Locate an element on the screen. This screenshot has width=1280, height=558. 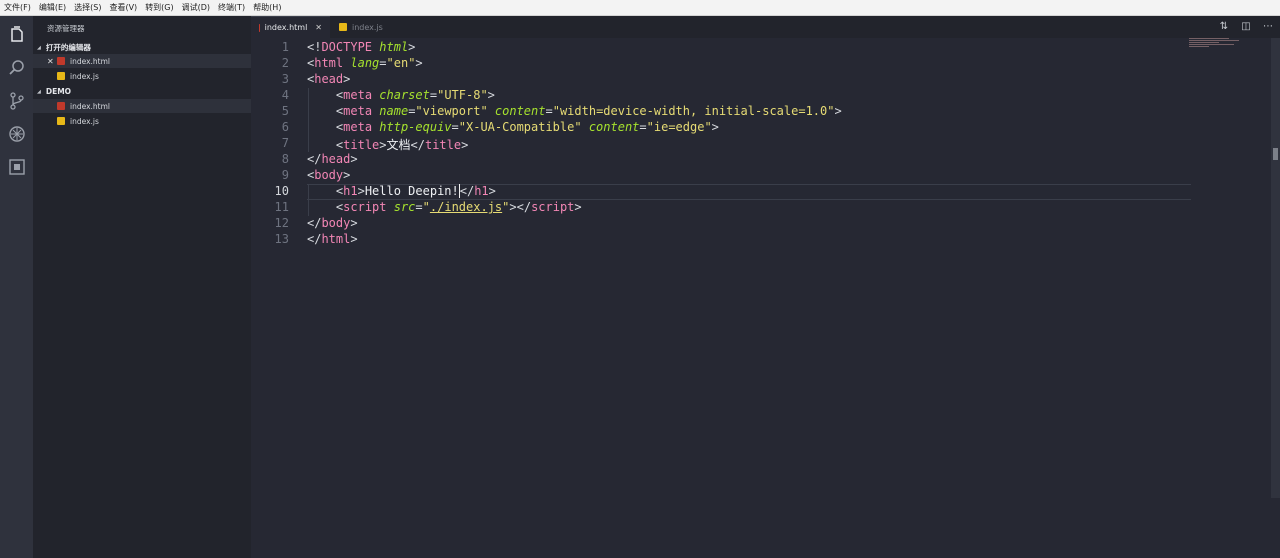
code-token: content is located at coordinates (614, 127).